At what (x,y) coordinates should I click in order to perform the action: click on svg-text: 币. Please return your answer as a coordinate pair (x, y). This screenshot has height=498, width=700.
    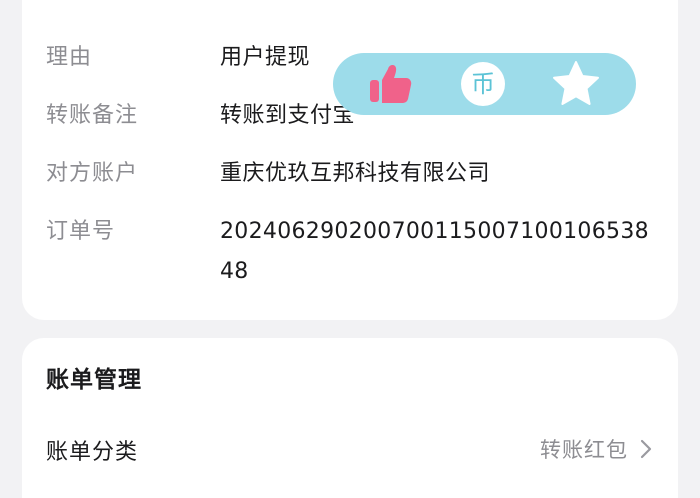
    Looking at the image, I should click on (483, 84).